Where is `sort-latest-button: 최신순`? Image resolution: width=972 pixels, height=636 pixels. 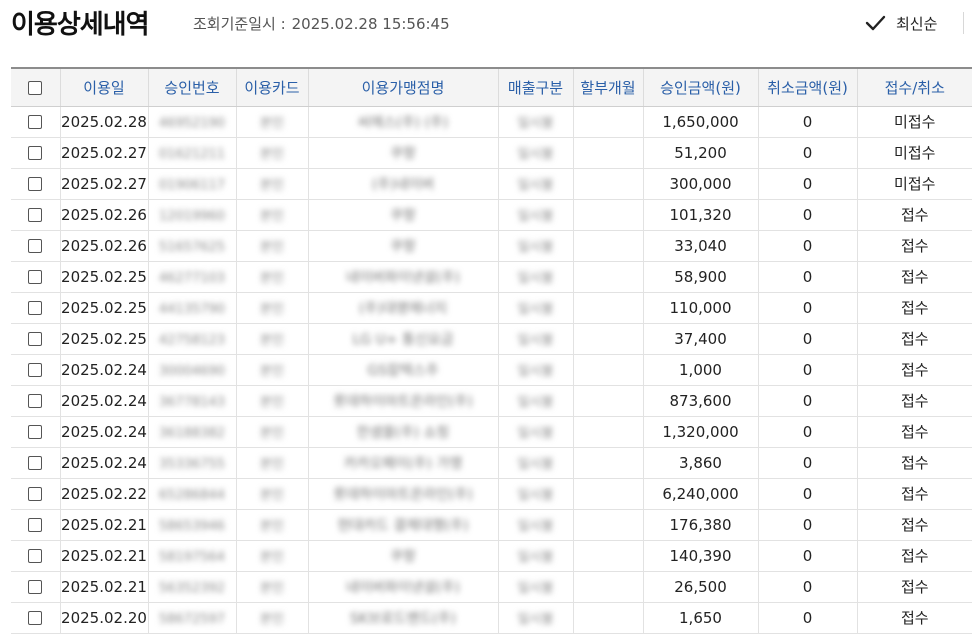 sort-latest-button: 최신순 is located at coordinates (900, 23).